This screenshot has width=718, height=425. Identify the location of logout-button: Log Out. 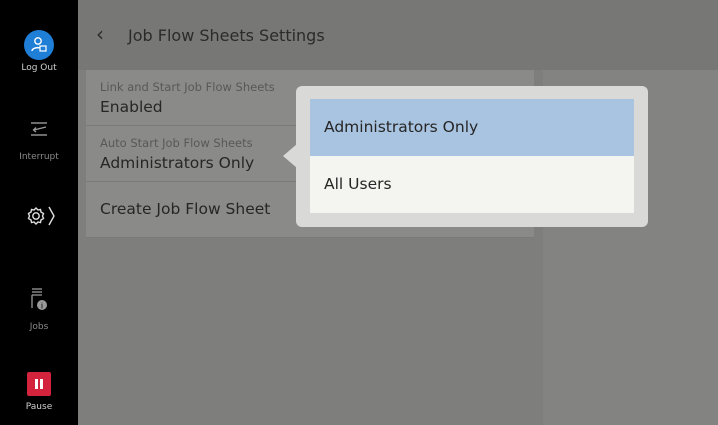
(39, 51).